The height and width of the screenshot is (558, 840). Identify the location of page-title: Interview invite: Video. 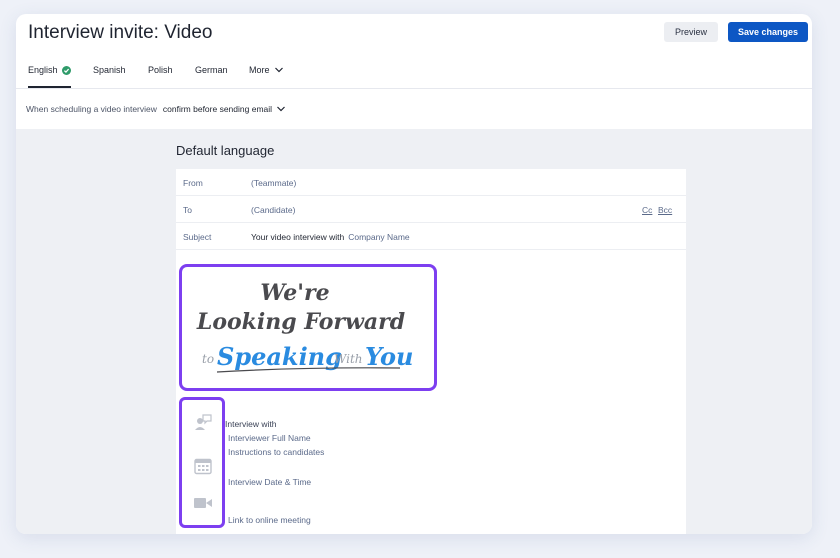
(120, 32).